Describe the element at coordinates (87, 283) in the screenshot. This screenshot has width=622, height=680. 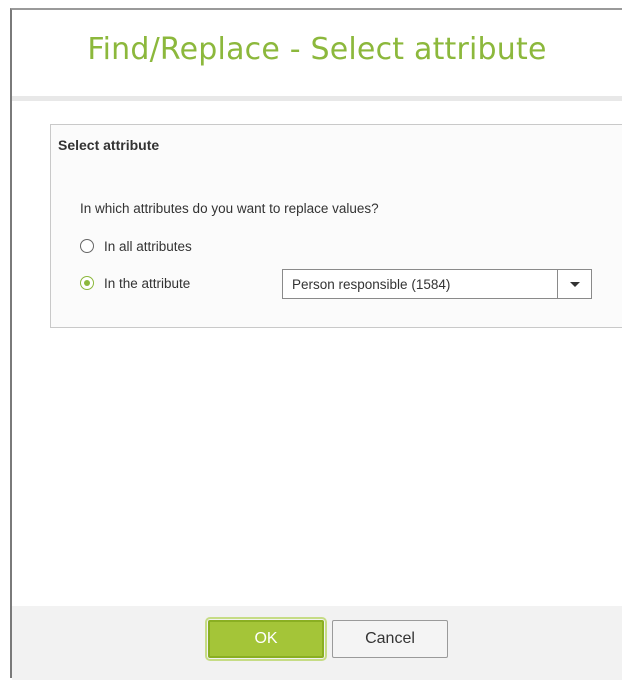
I see `radio-in-the-attribute` at that location.